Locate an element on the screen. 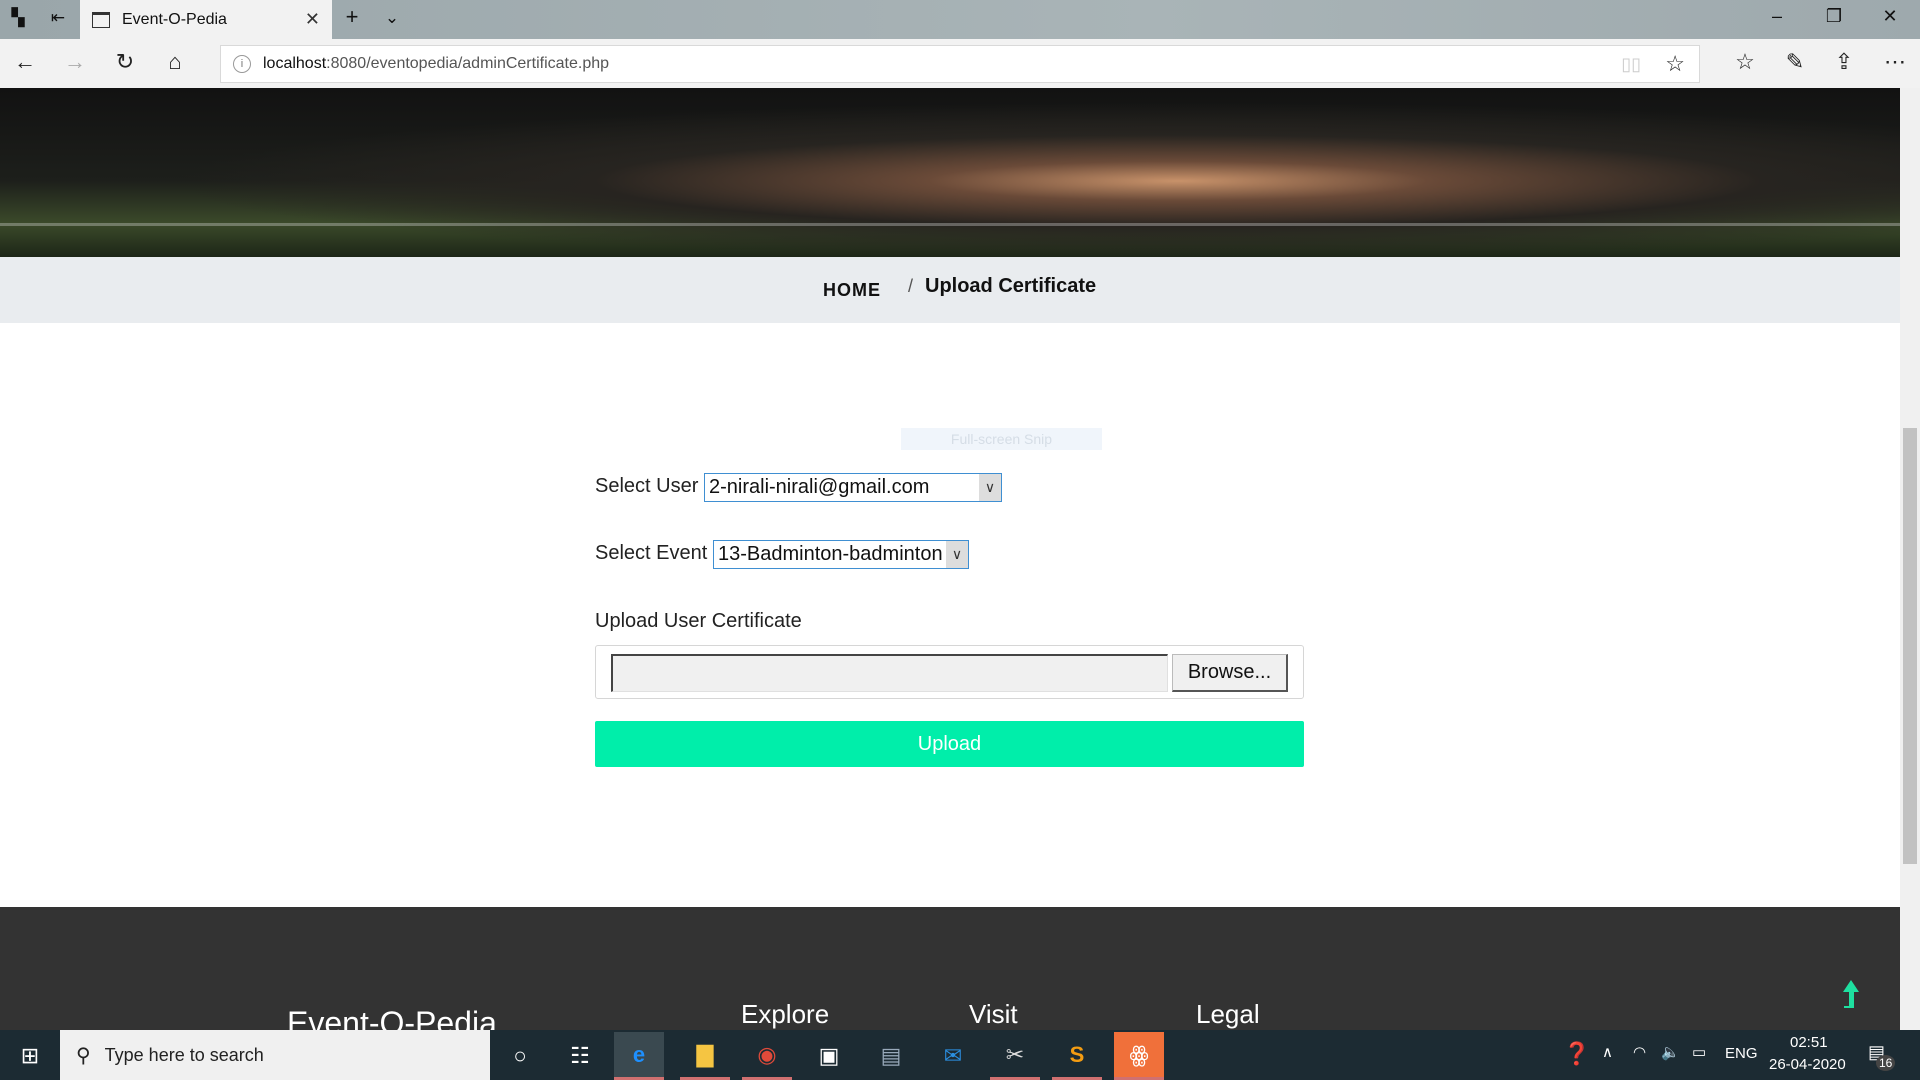 Image resolution: width=1920 pixels, height=1080 pixels. info-icon: i is located at coordinates (242, 64).